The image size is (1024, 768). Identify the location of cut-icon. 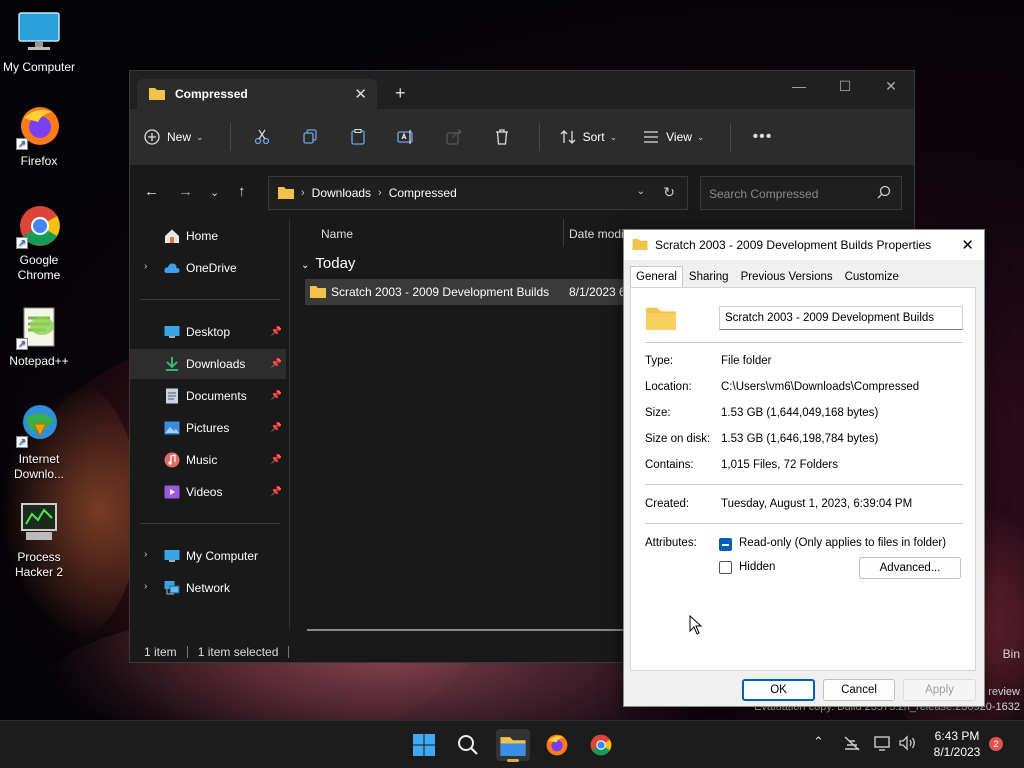
(262, 137).